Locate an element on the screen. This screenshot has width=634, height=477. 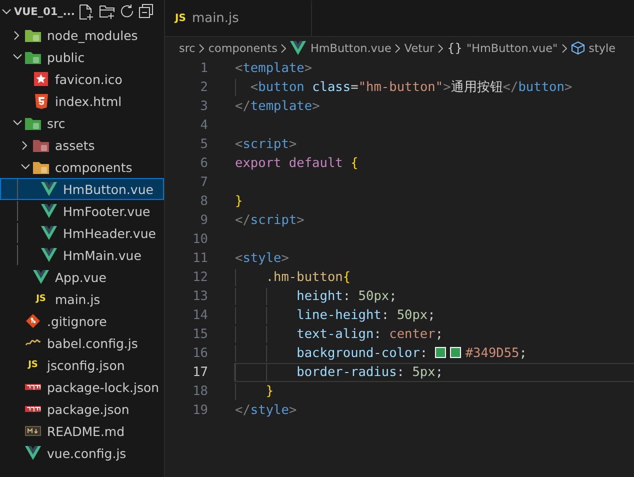
line-number: 12 is located at coordinates (200, 277).